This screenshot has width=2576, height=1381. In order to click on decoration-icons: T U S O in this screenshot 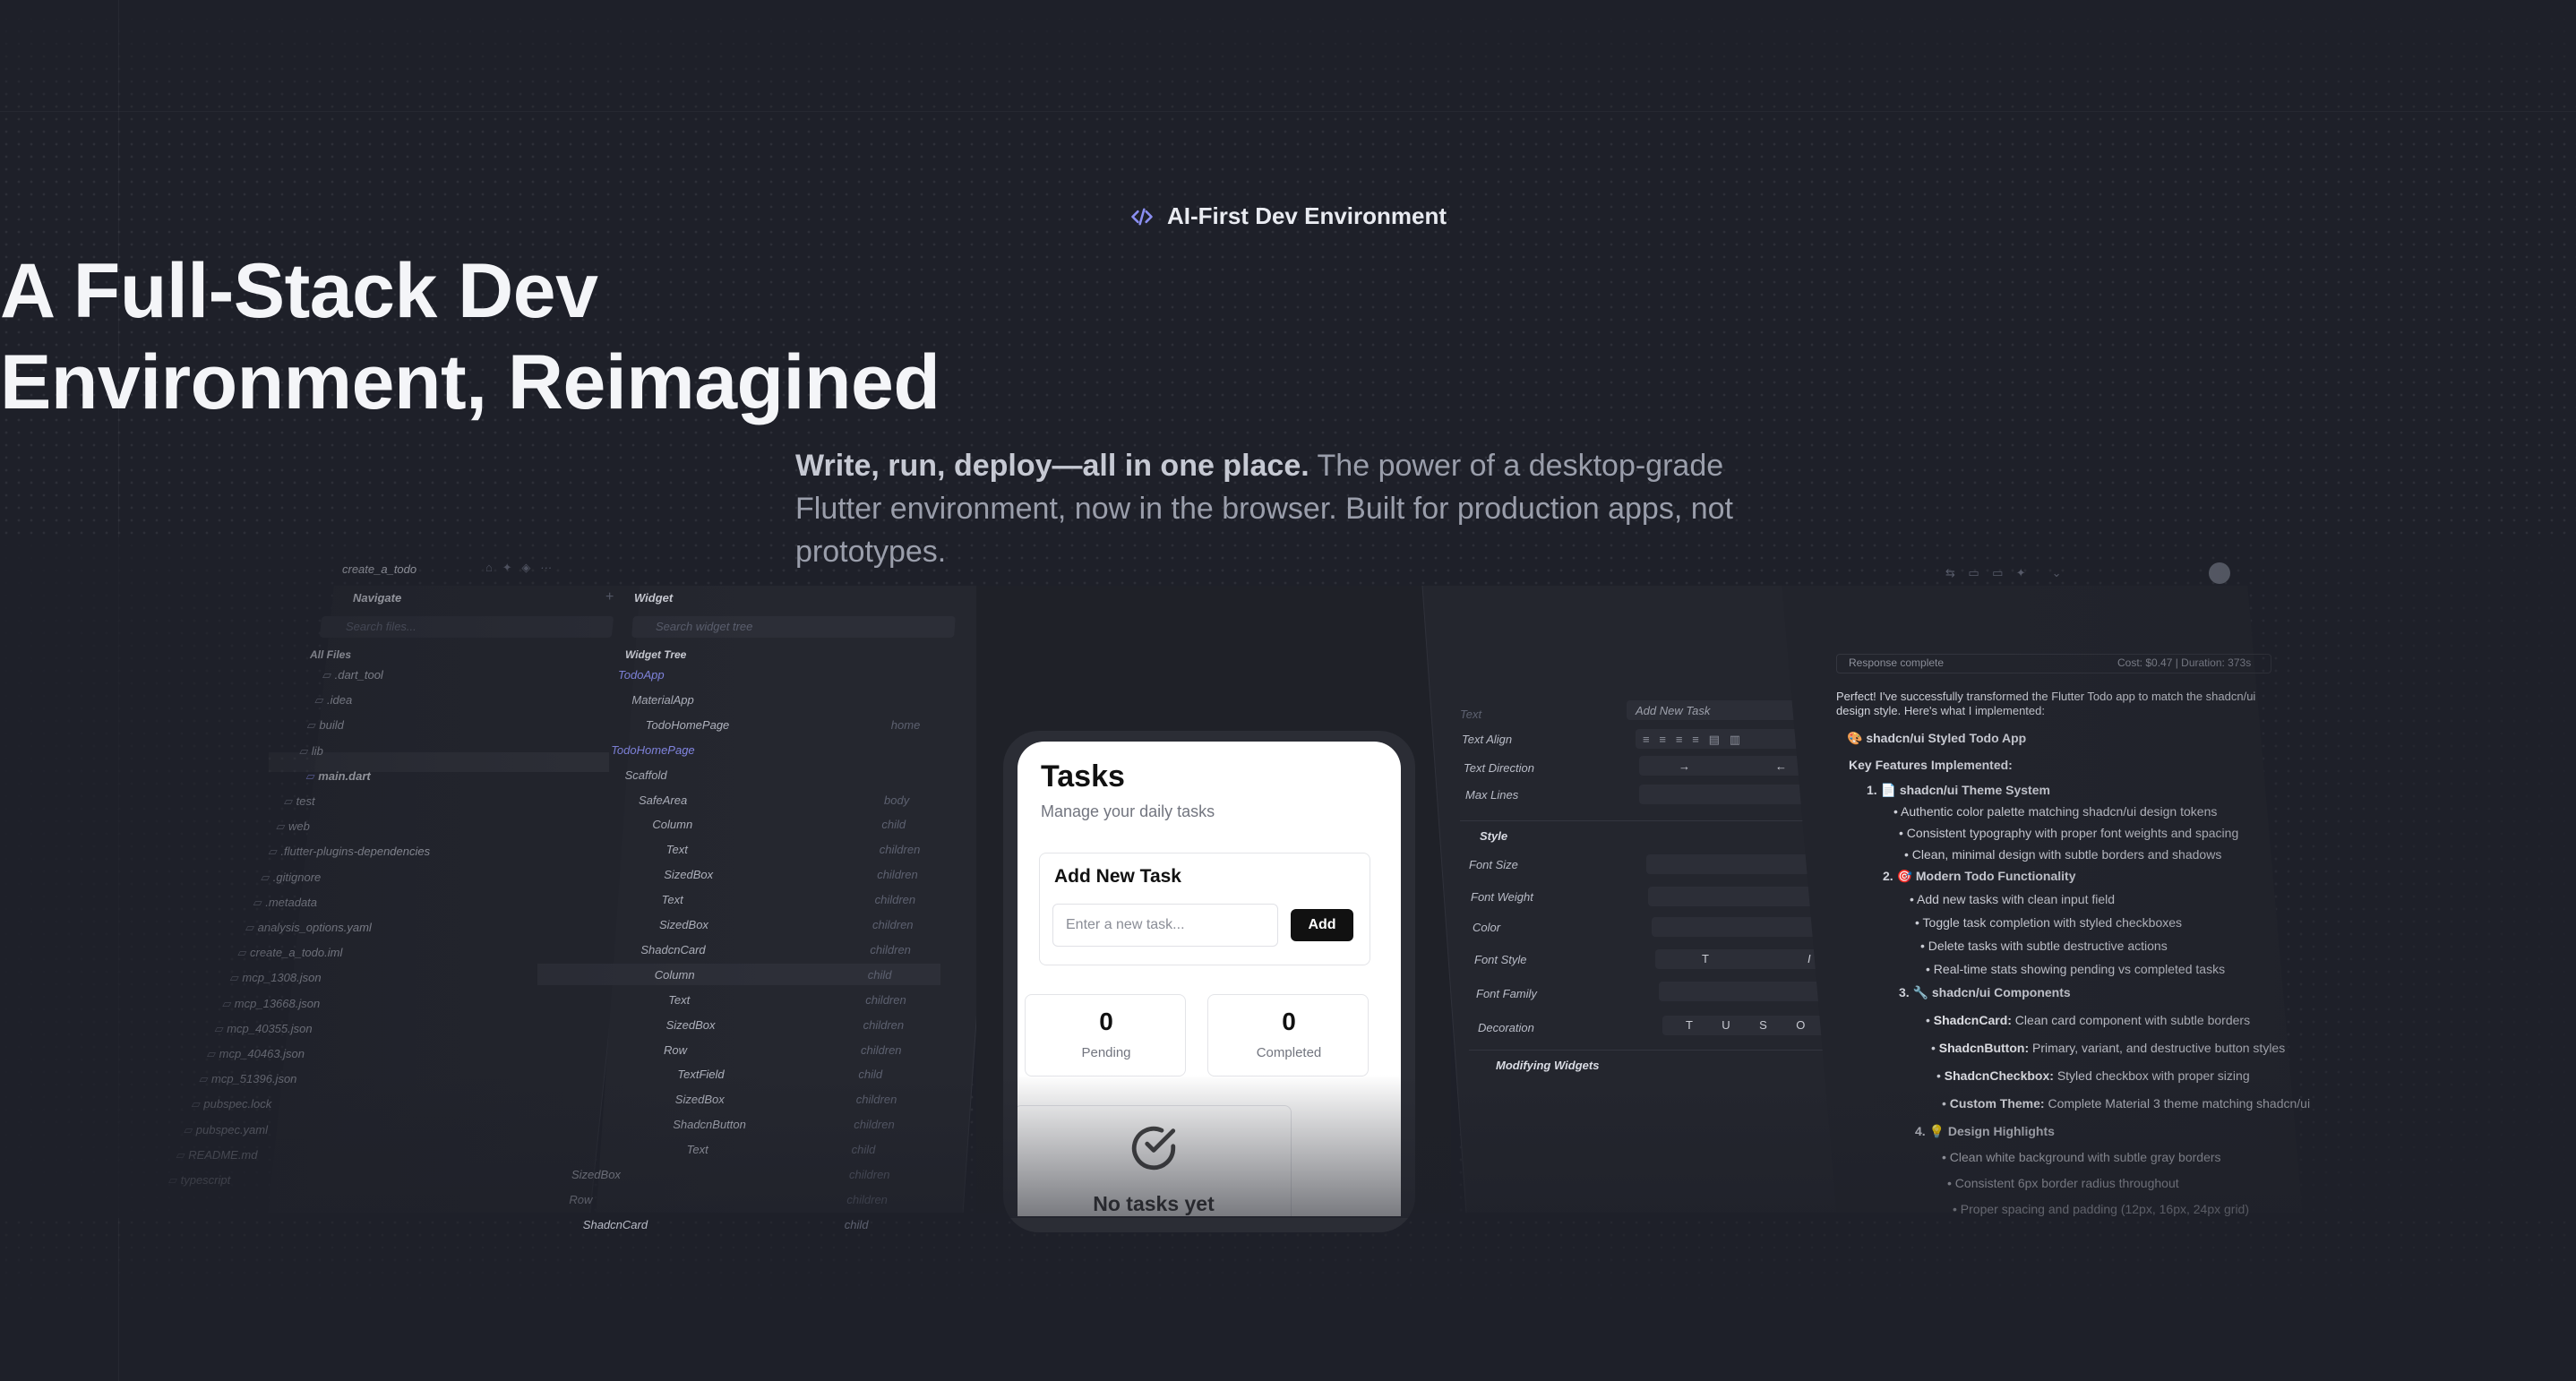, I will do `click(1745, 1025)`.